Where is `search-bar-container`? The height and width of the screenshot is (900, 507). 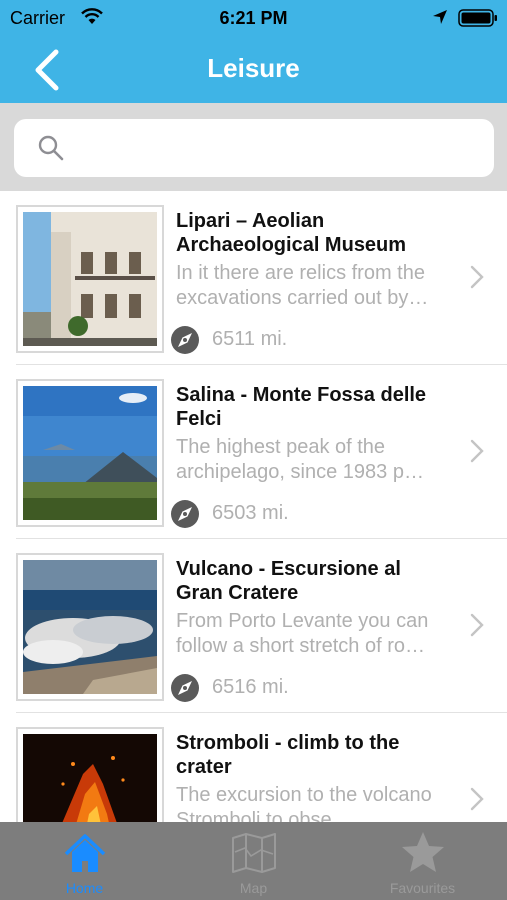
search-bar-container is located at coordinates (253, 147).